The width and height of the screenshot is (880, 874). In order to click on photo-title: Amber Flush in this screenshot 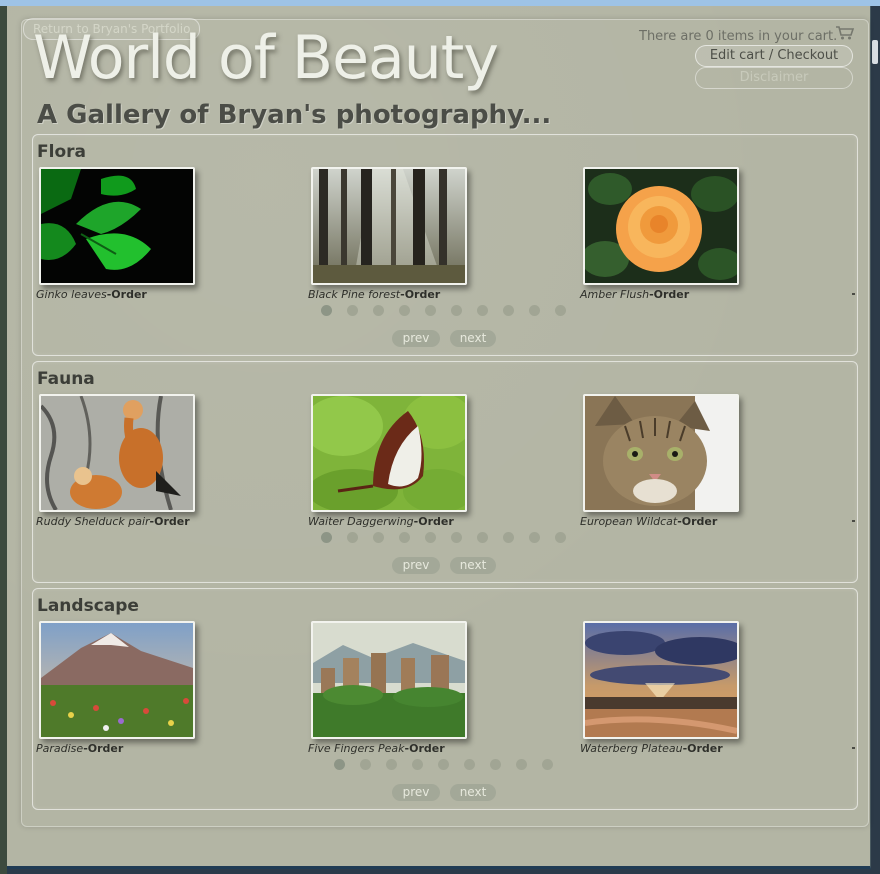, I will do `click(615, 294)`.